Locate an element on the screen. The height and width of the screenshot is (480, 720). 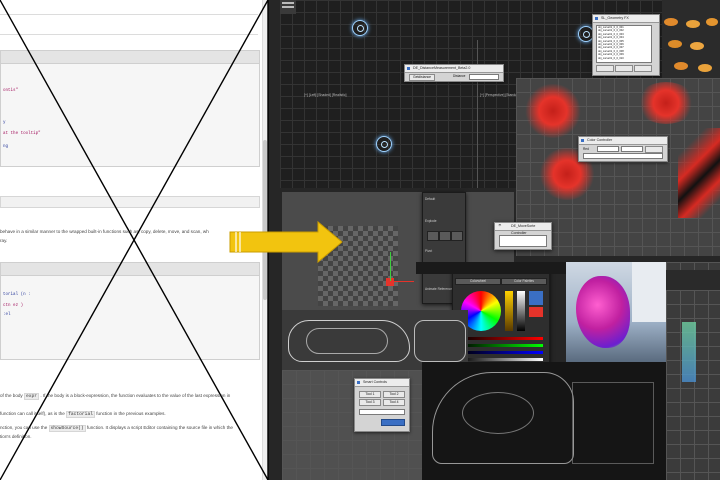
checker-texture is located at coordinates (358, 266).